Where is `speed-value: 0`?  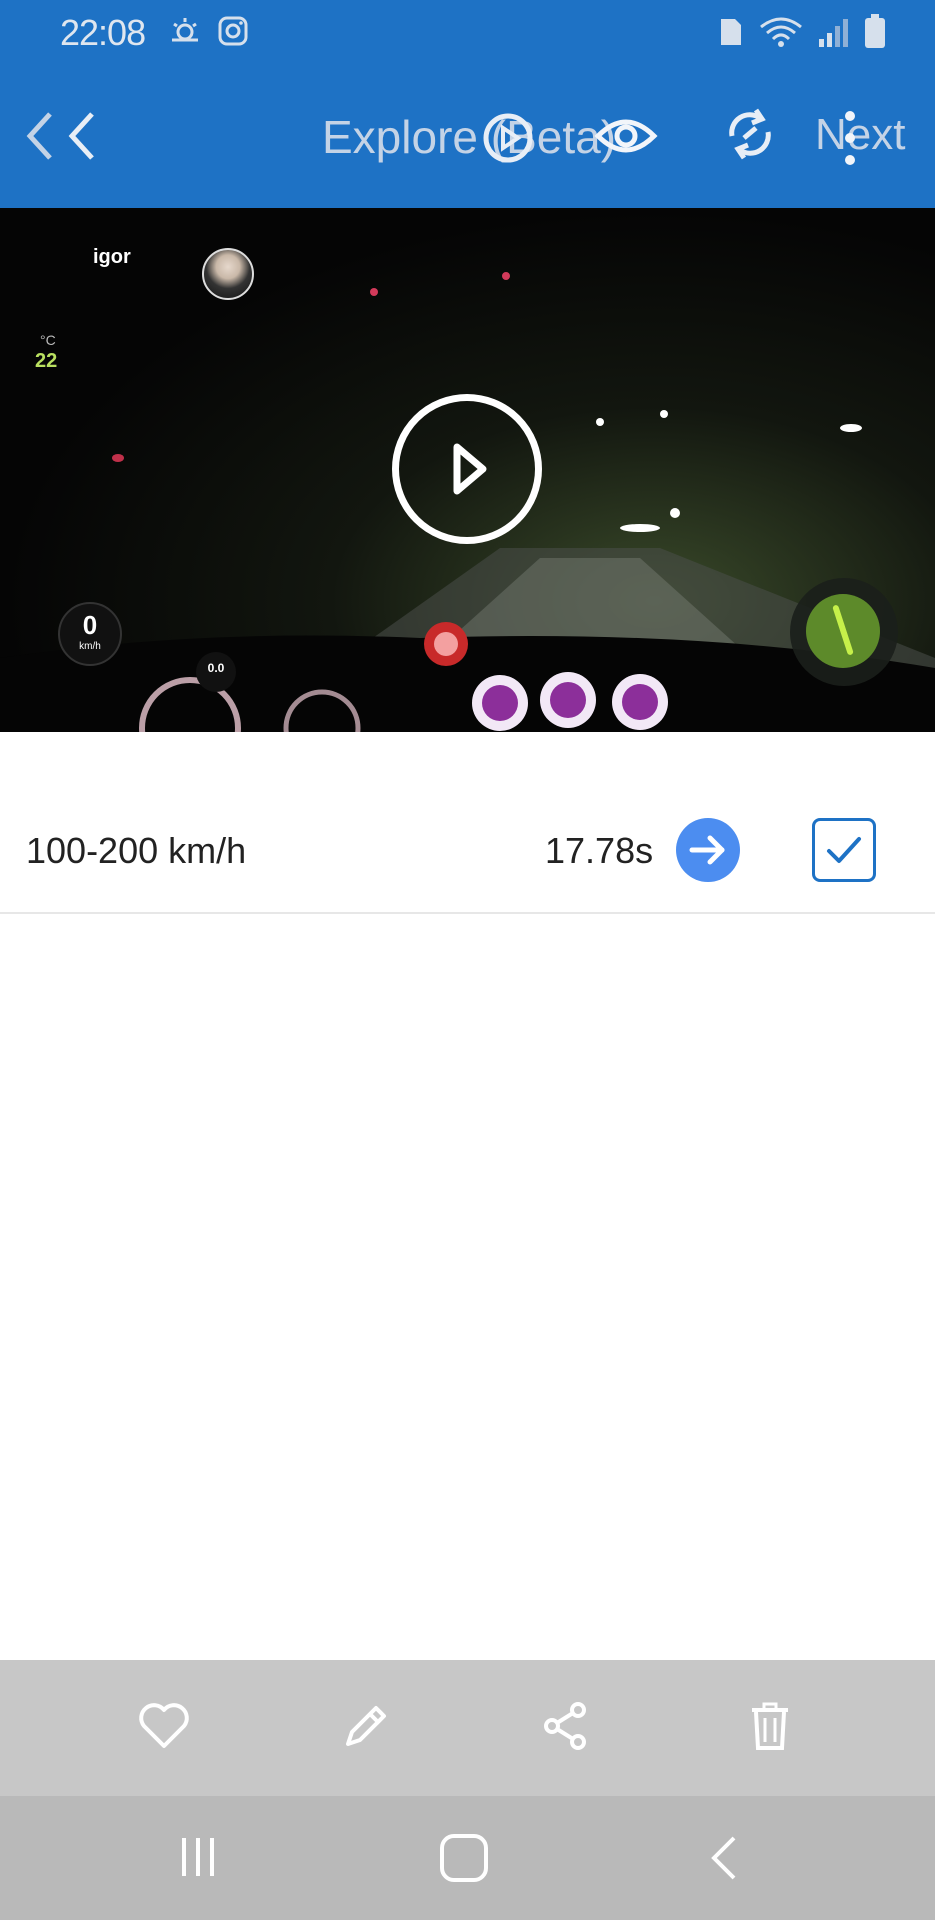
speed-value: 0 is located at coordinates (90, 625).